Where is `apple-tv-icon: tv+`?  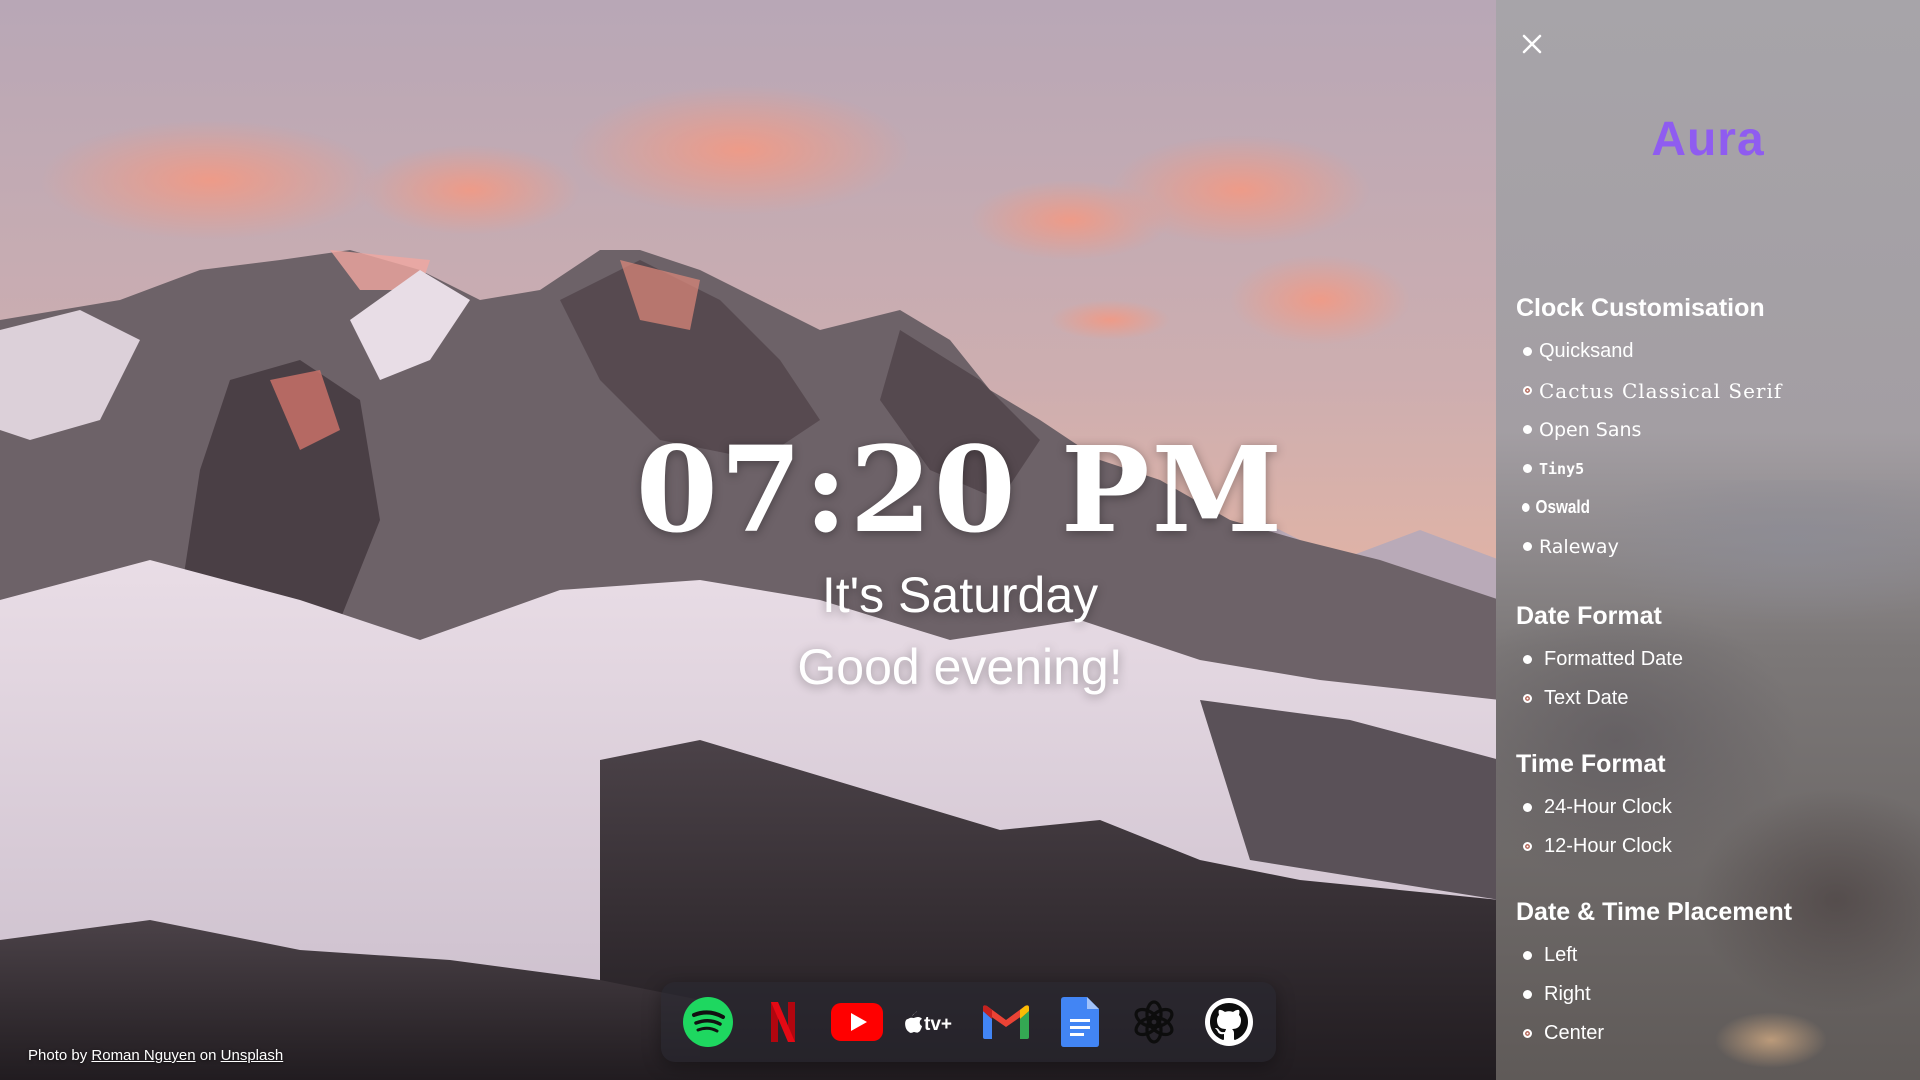 apple-tv-icon: tv+ is located at coordinates (928, 1023).